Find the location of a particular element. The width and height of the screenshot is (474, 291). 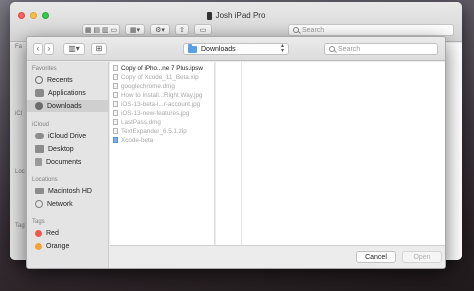

panel-search-field: Search is located at coordinates (381, 49).